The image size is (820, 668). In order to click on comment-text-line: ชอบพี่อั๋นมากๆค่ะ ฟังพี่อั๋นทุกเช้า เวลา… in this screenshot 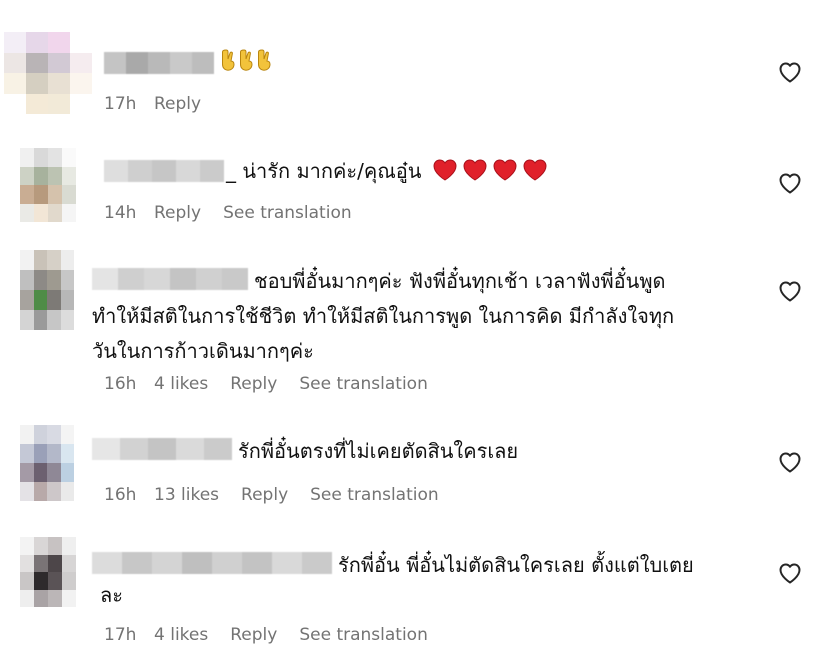, I will do `click(460, 281)`.